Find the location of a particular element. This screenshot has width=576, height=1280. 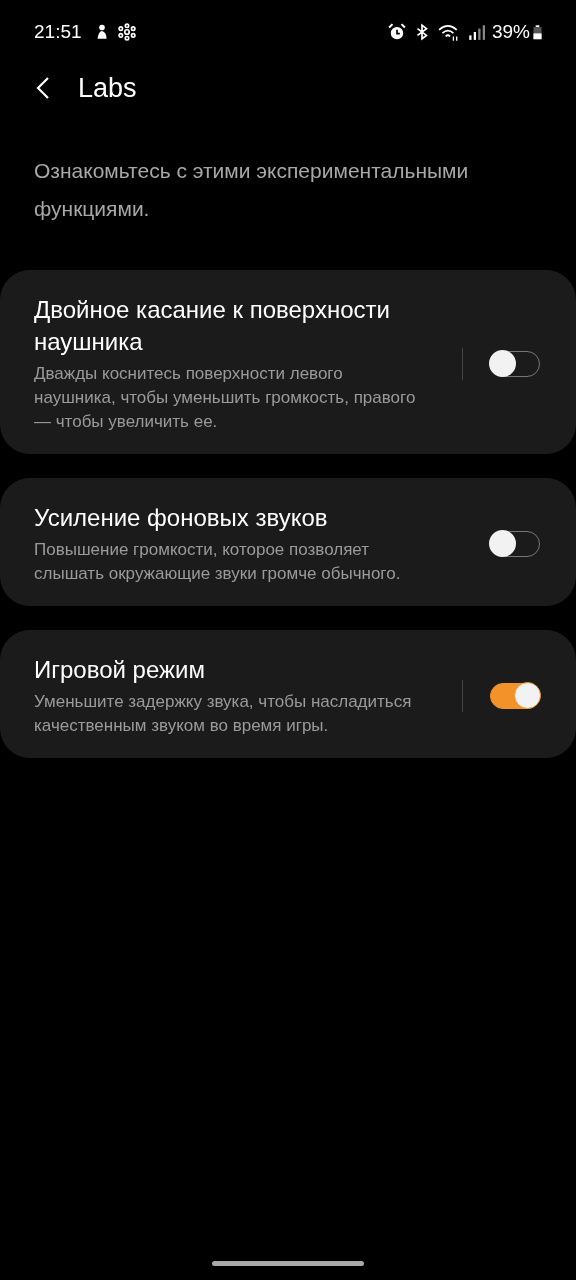

wifi-icon is located at coordinates (448, 32).